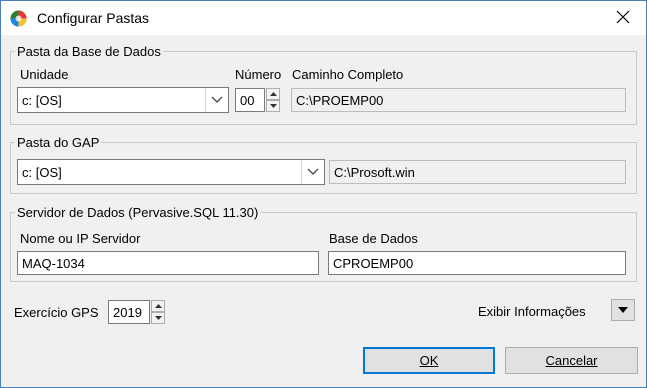  Describe the element at coordinates (250, 100) in the screenshot. I see `numero-field: 00` at that location.